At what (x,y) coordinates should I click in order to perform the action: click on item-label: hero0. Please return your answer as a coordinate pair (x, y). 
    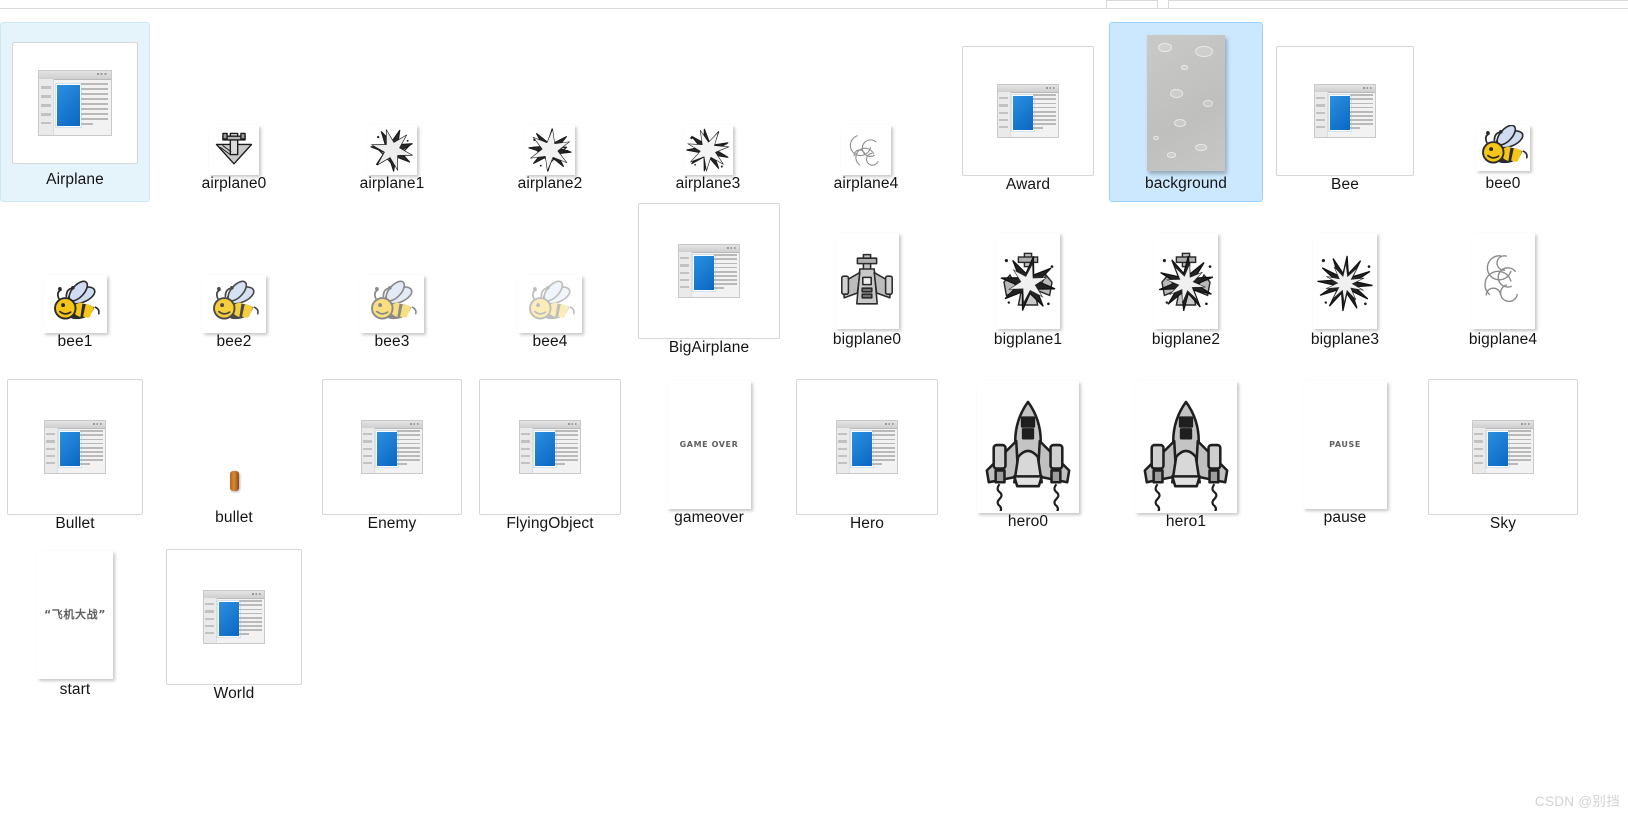
    Looking at the image, I should click on (1028, 521).